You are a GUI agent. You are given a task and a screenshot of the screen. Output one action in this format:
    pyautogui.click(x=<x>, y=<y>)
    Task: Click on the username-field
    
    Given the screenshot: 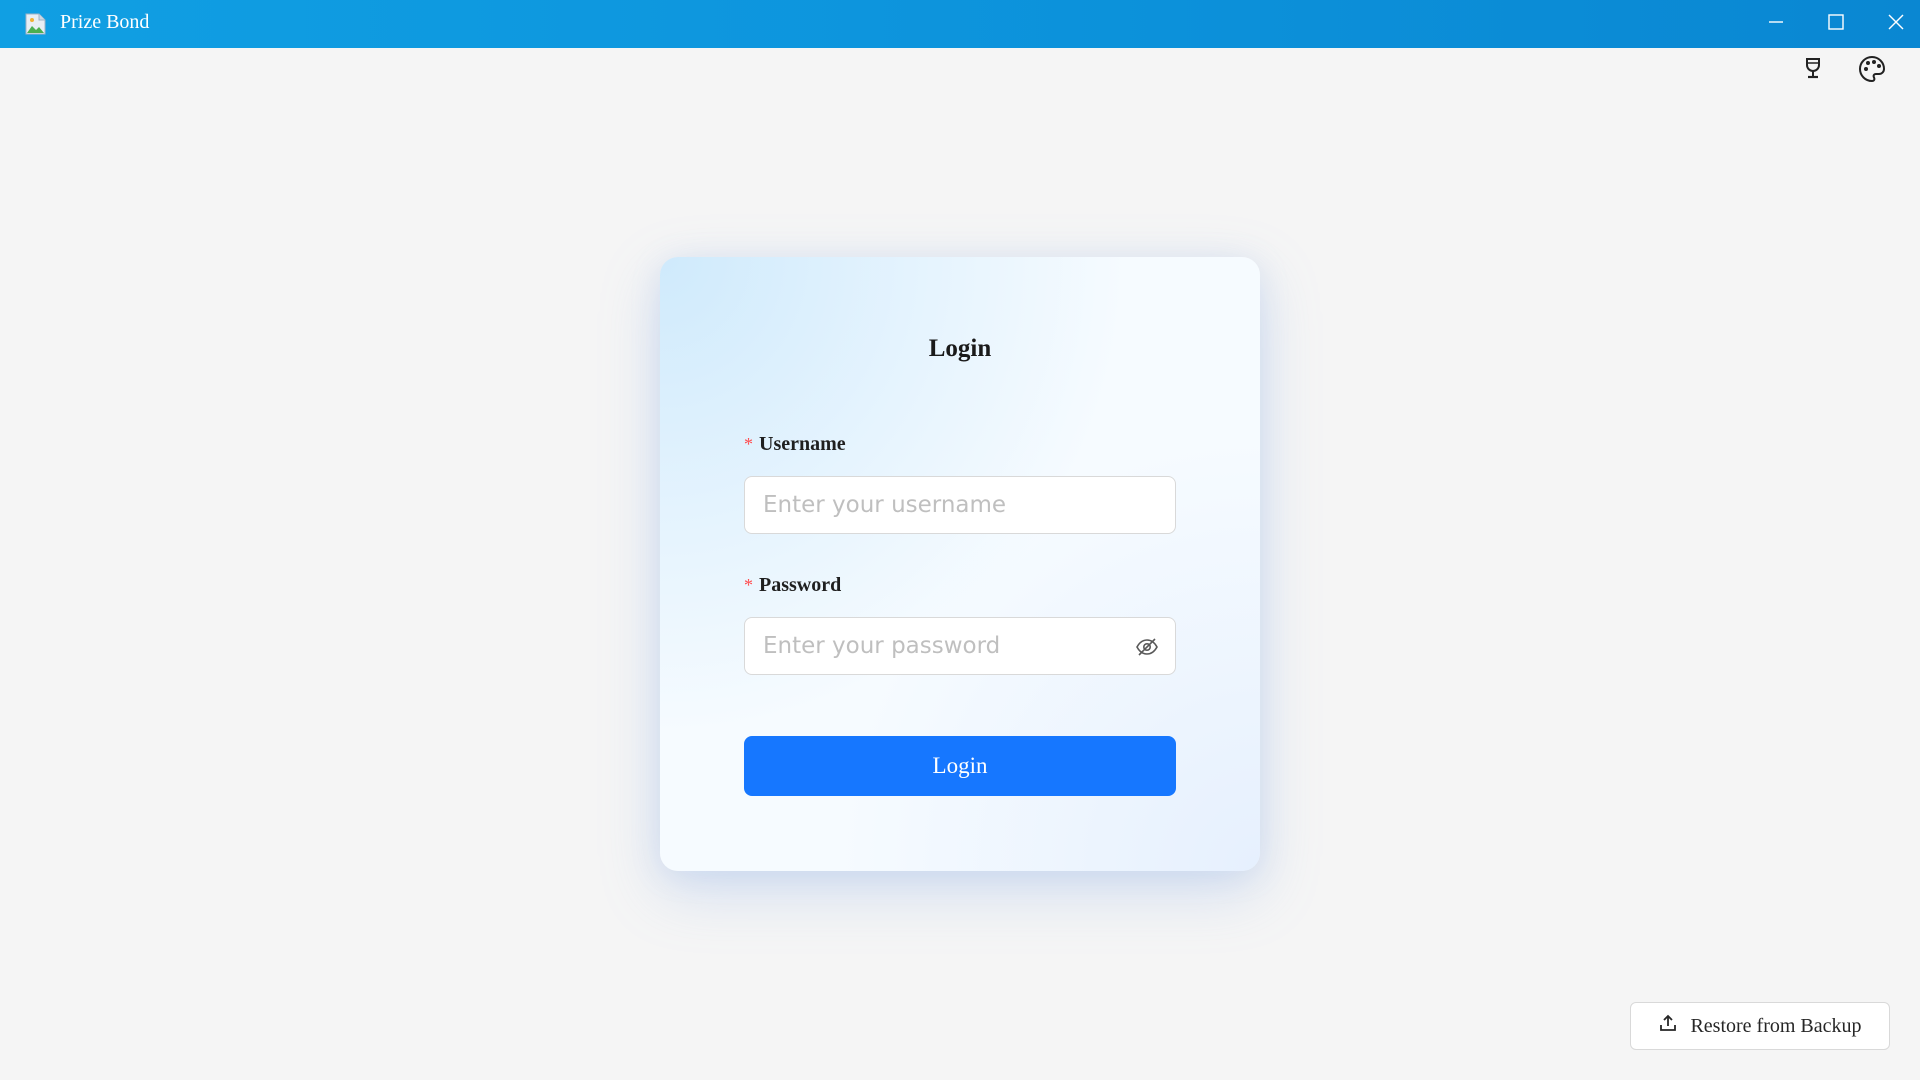 What is the action you would take?
    pyautogui.click(x=960, y=505)
    